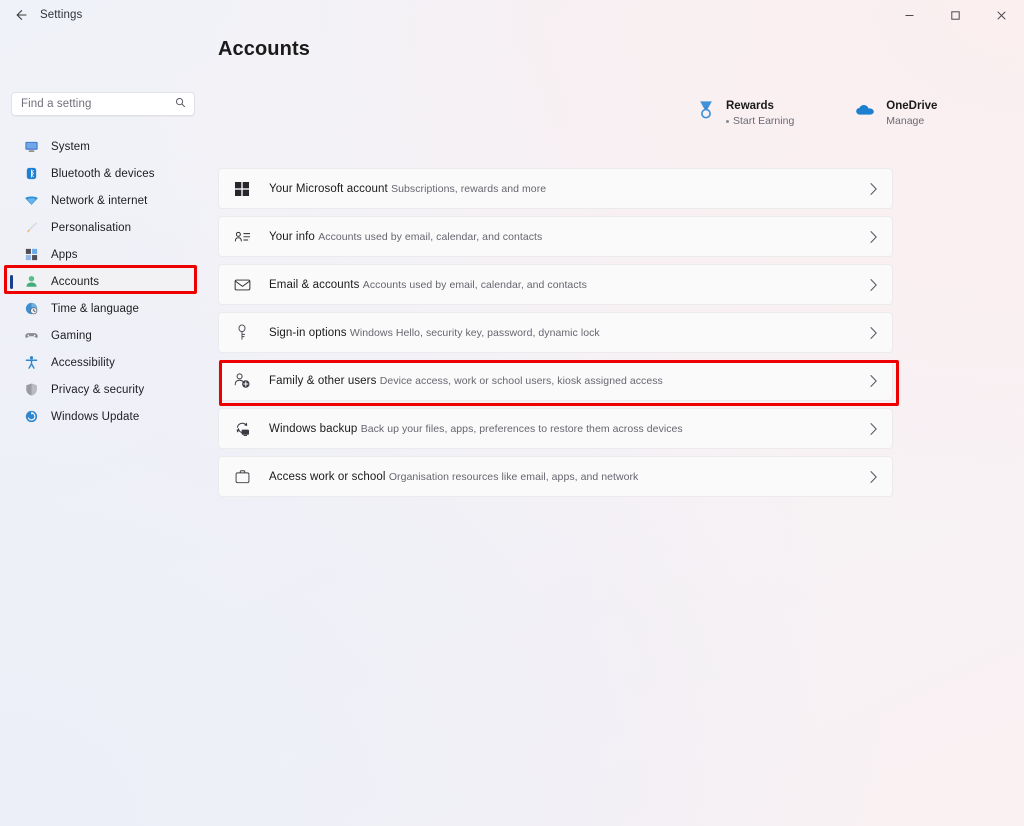 The image size is (1024, 826). What do you see at coordinates (314, 285) in the screenshot?
I see `row-title: Email & accounts` at bounding box center [314, 285].